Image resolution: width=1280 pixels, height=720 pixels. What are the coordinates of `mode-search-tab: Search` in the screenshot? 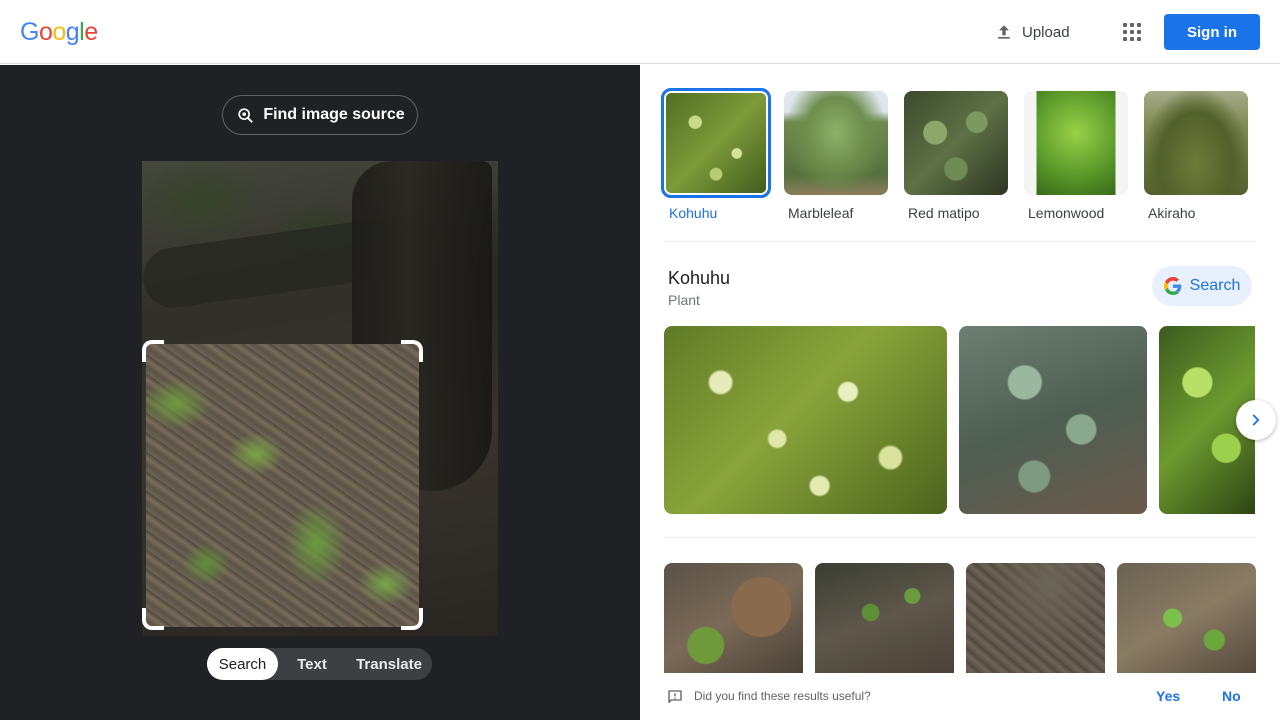 It's located at (242, 664).